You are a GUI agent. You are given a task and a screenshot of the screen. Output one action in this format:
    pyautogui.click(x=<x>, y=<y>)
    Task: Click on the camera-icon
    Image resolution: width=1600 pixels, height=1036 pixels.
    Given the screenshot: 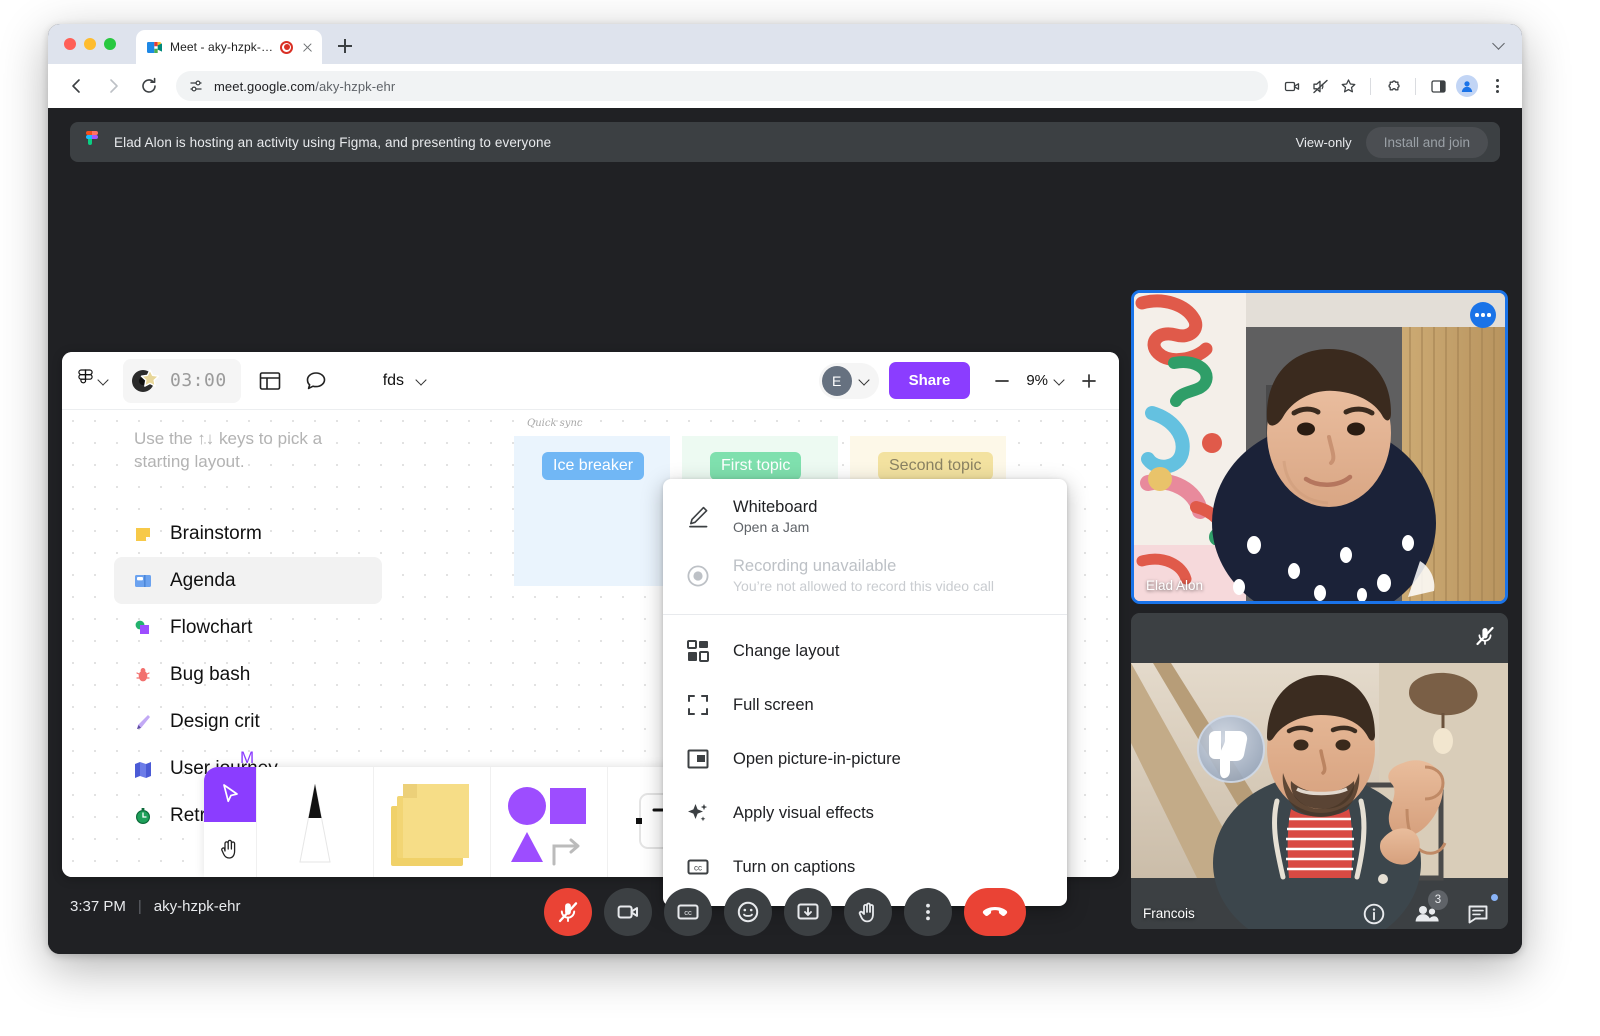 What is the action you would take?
    pyautogui.click(x=1292, y=86)
    